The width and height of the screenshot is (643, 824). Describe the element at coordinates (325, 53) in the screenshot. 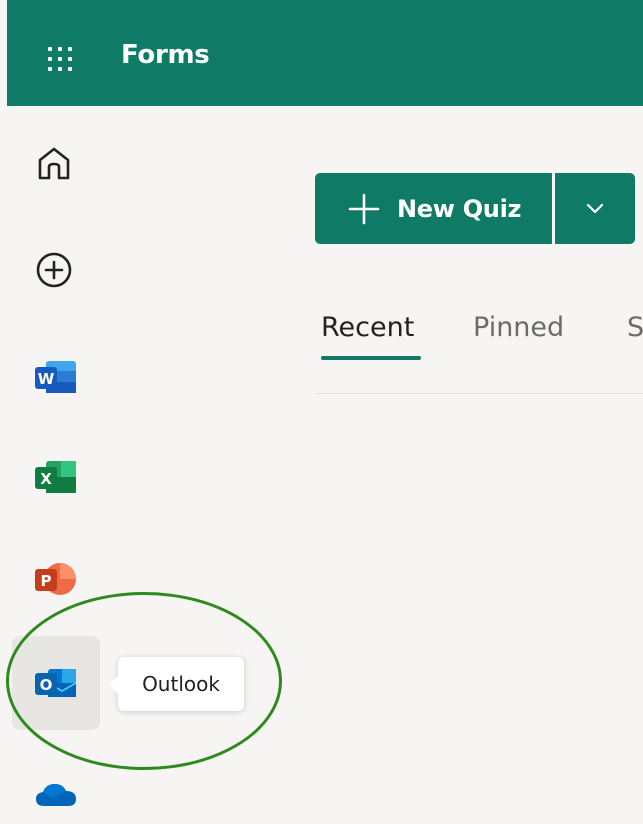

I see `top-header-bar: Forms` at that location.